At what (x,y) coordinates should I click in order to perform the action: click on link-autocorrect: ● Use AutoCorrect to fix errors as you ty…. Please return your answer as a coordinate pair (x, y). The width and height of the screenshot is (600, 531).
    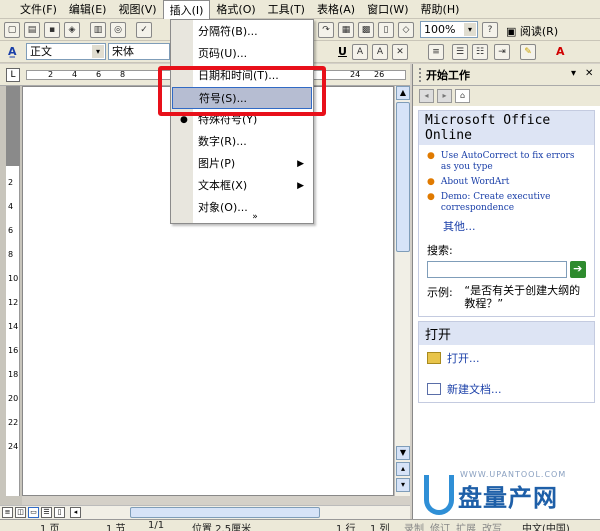
    Looking at the image, I should click on (506, 162).